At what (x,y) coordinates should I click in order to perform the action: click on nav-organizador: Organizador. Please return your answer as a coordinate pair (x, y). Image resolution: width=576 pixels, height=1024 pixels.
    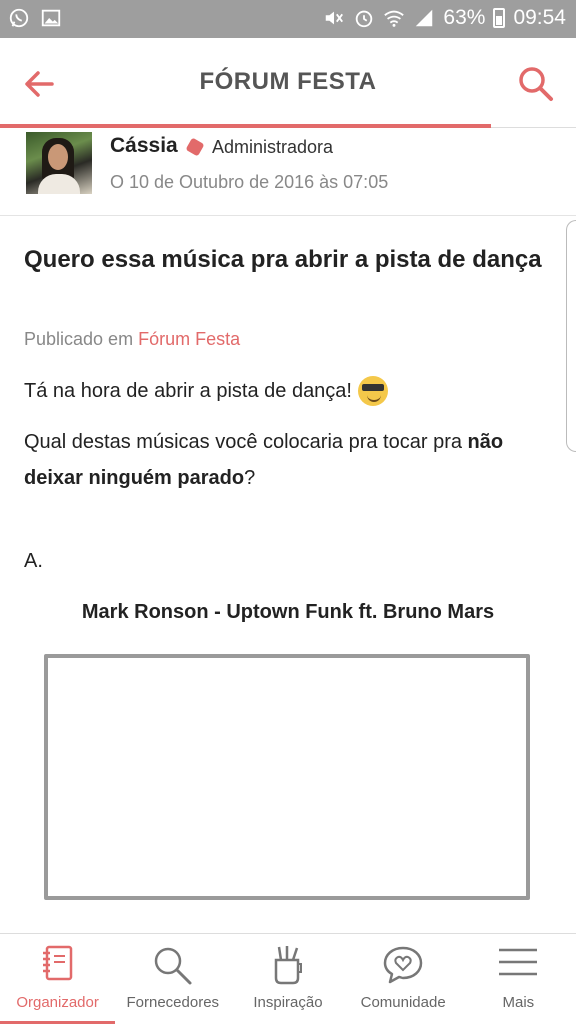
    Looking at the image, I should click on (58, 979).